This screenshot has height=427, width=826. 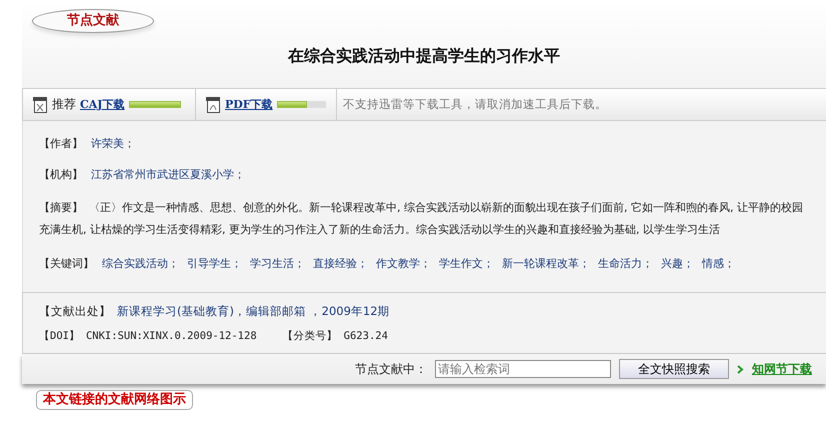 What do you see at coordinates (391, 369) in the screenshot?
I see `search-label: 节点文献中：` at bounding box center [391, 369].